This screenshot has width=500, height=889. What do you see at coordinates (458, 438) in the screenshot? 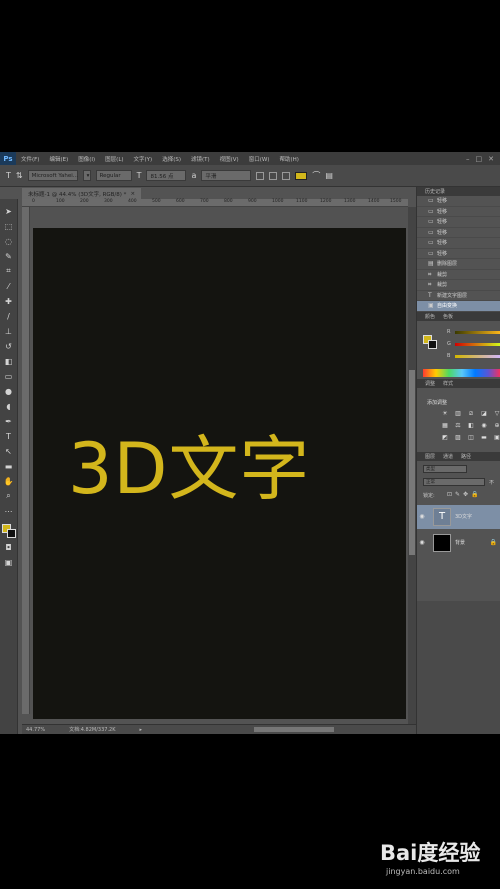
I see `posterize-icon: ▨` at bounding box center [458, 438].